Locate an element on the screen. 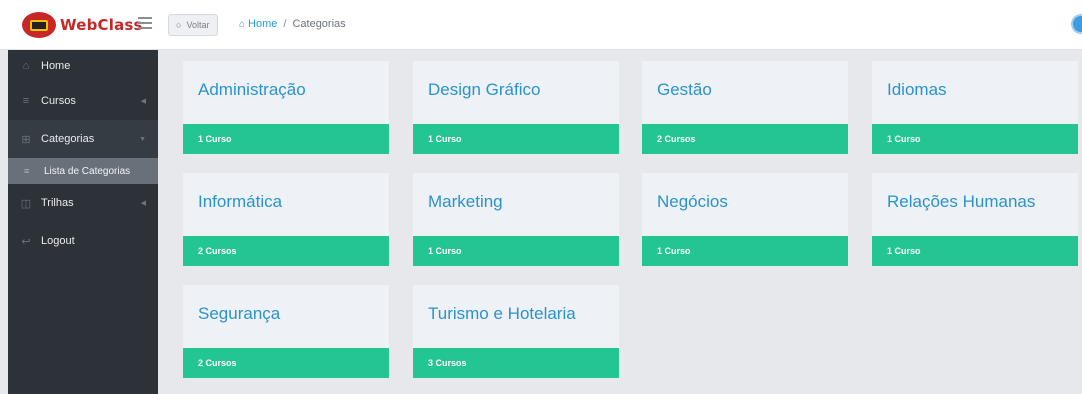 This screenshot has height=394, width=1082. category-title: Administração is located at coordinates (252, 89).